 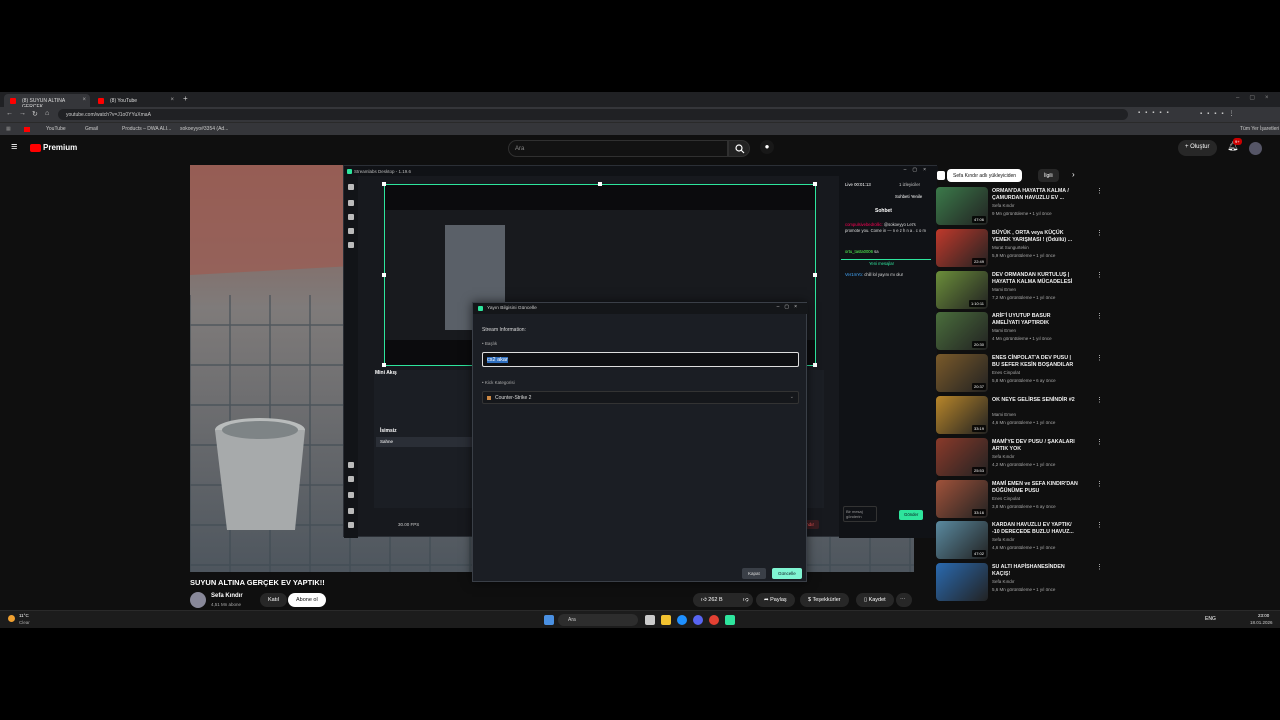 I want to click on studio-mode-icon, so click(x=351, y=465).